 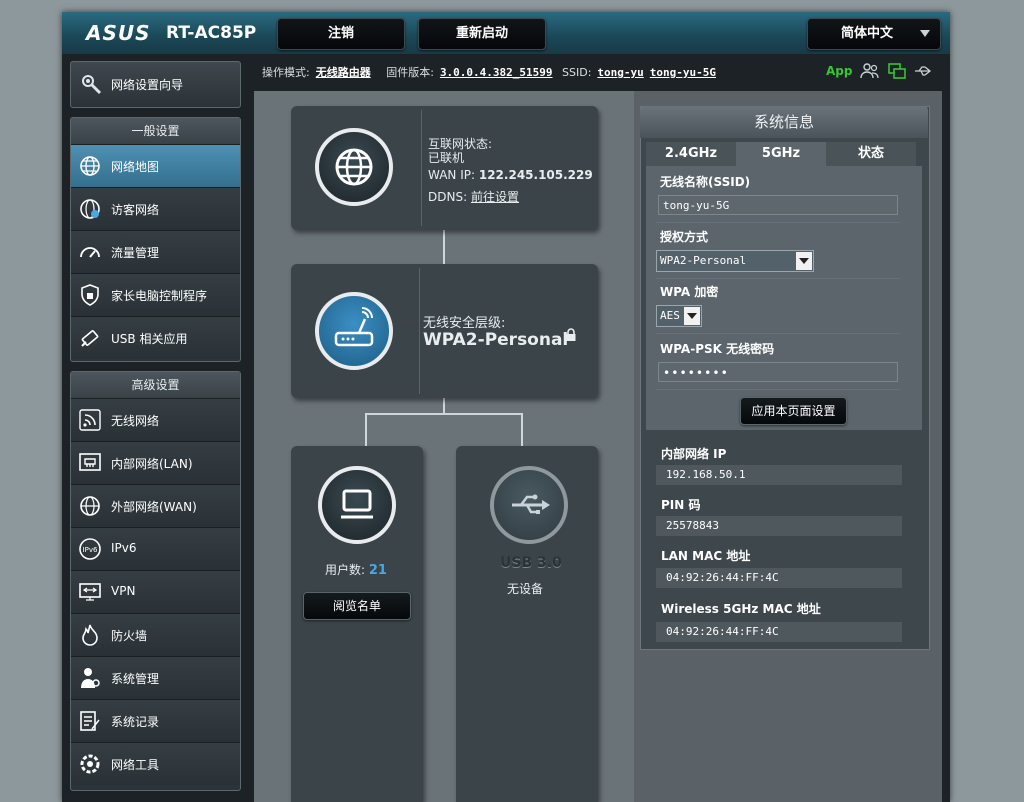 I want to click on firmware-link: 3.0.0.4.382_51599, so click(x=496, y=72).